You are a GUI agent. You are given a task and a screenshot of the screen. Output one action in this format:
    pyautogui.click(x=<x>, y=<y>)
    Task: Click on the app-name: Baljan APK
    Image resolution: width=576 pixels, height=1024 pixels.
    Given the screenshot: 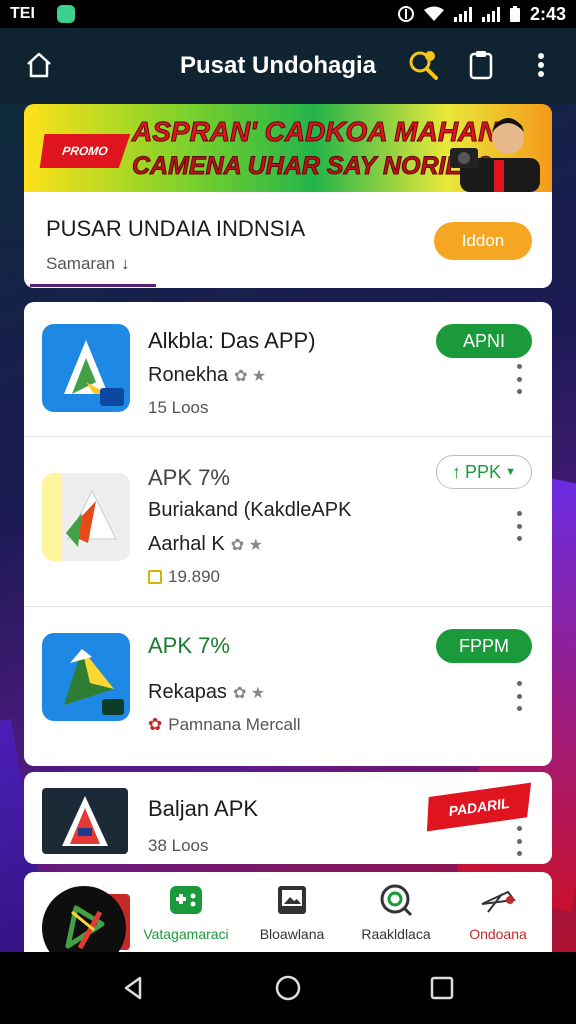 What is the action you would take?
    pyautogui.click(x=203, y=808)
    